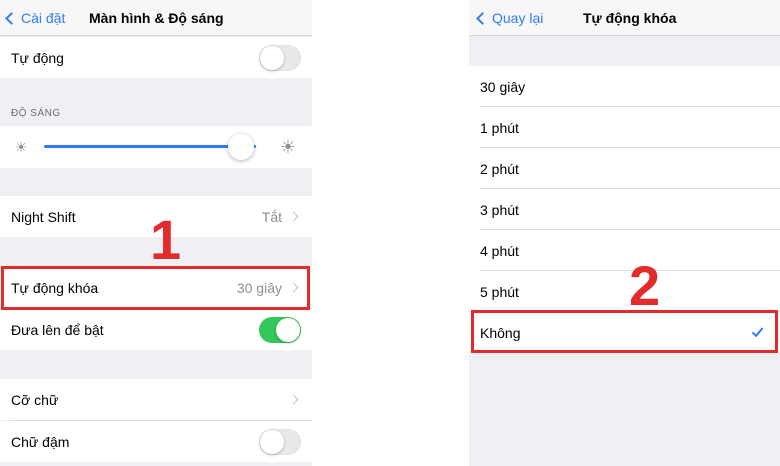  I want to click on back-label: Cài đặt, so click(43, 18).